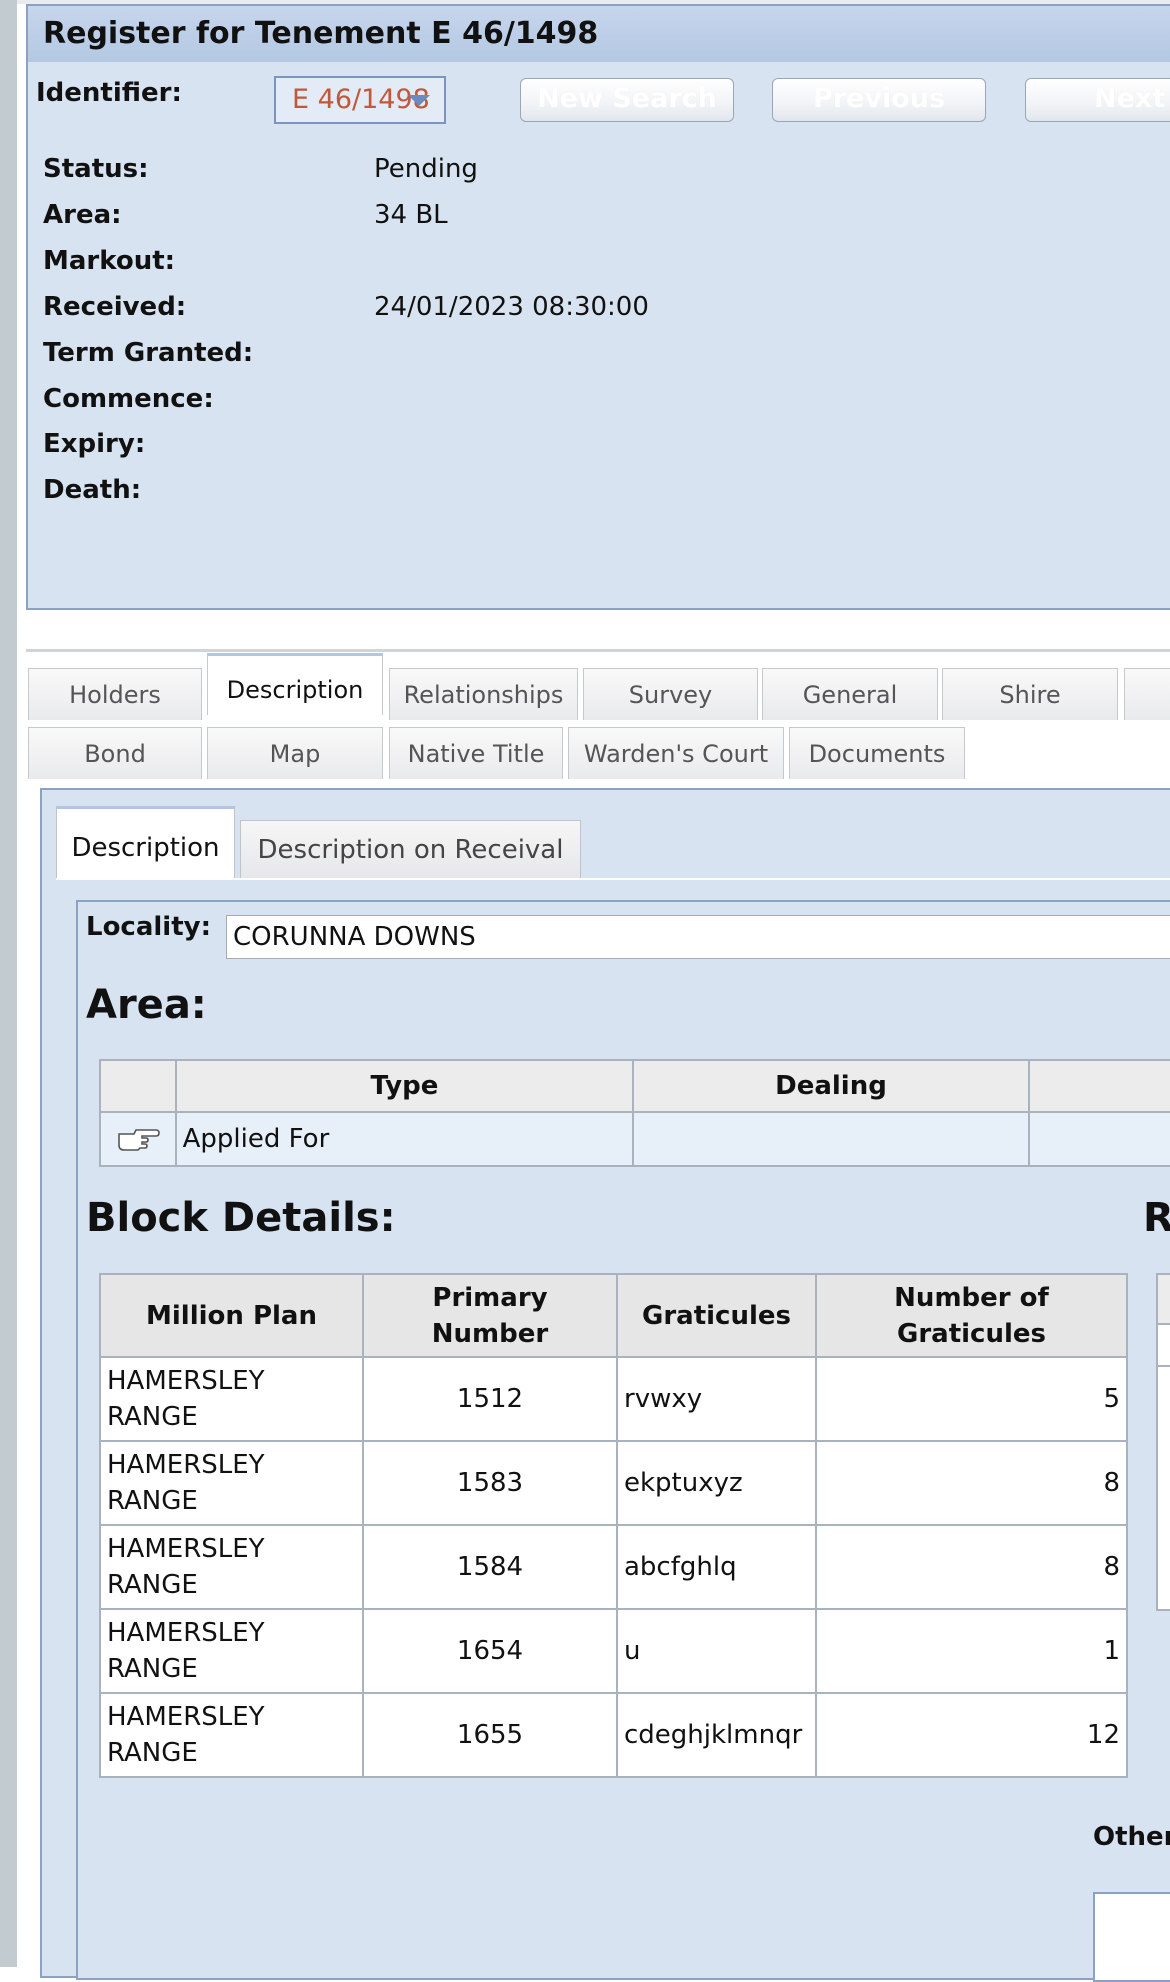 This screenshot has width=1170, height=1982. What do you see at coordinates (676, 753) in the screenshot?
I see `tab-wardens-court: Warden's Court` at bounding box center [676, 753].